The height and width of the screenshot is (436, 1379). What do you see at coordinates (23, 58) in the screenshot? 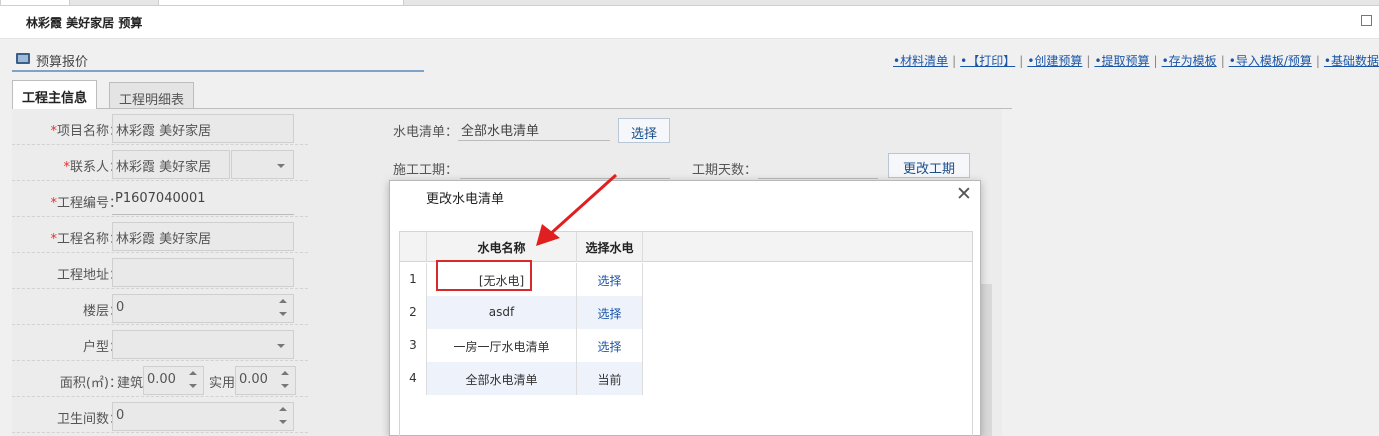
I see `monitor-icon` at bounding box center [23, 58].